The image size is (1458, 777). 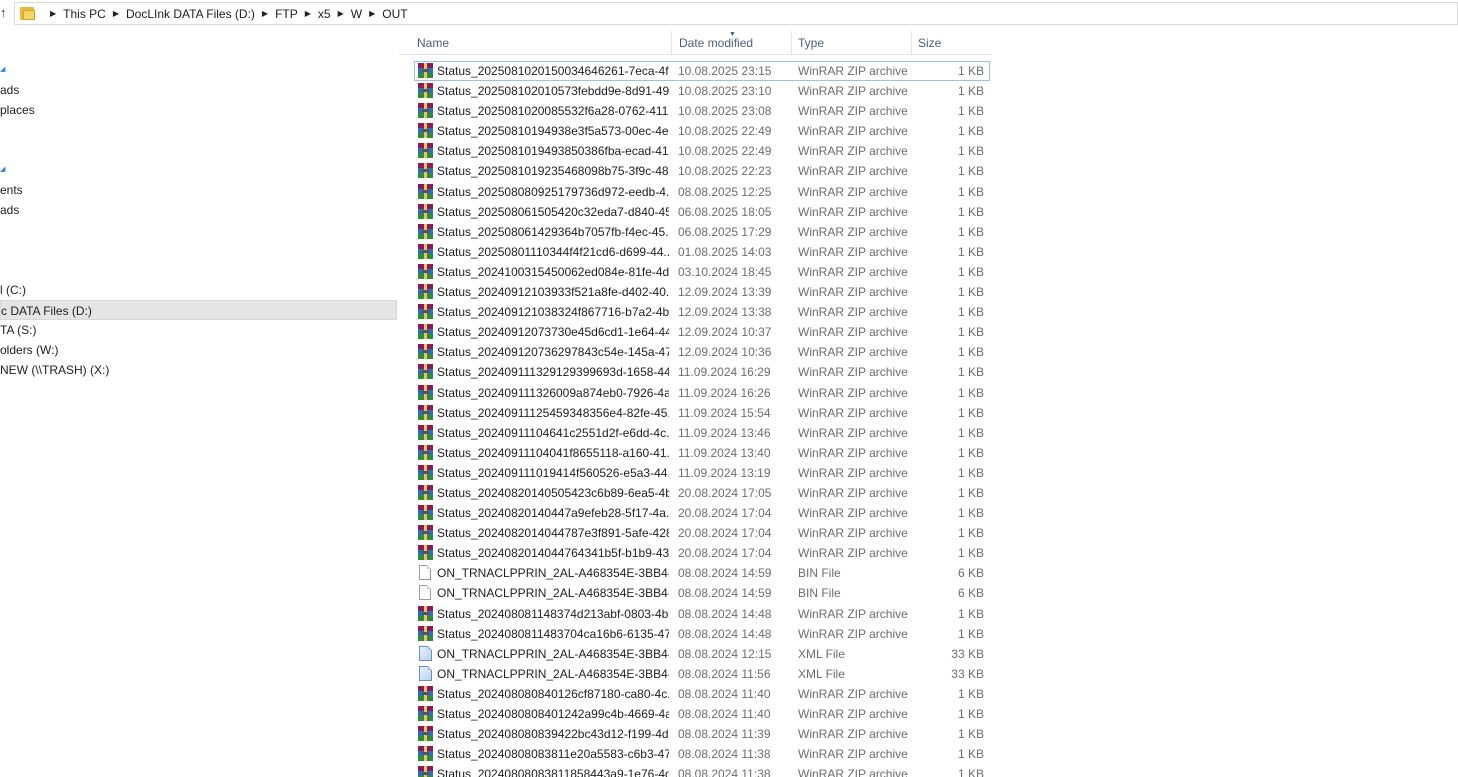 What do you see at coordinates (198, 330) in the screenshot?
I see `nav-item: TA (S:)` at bounding box center [198, 330].